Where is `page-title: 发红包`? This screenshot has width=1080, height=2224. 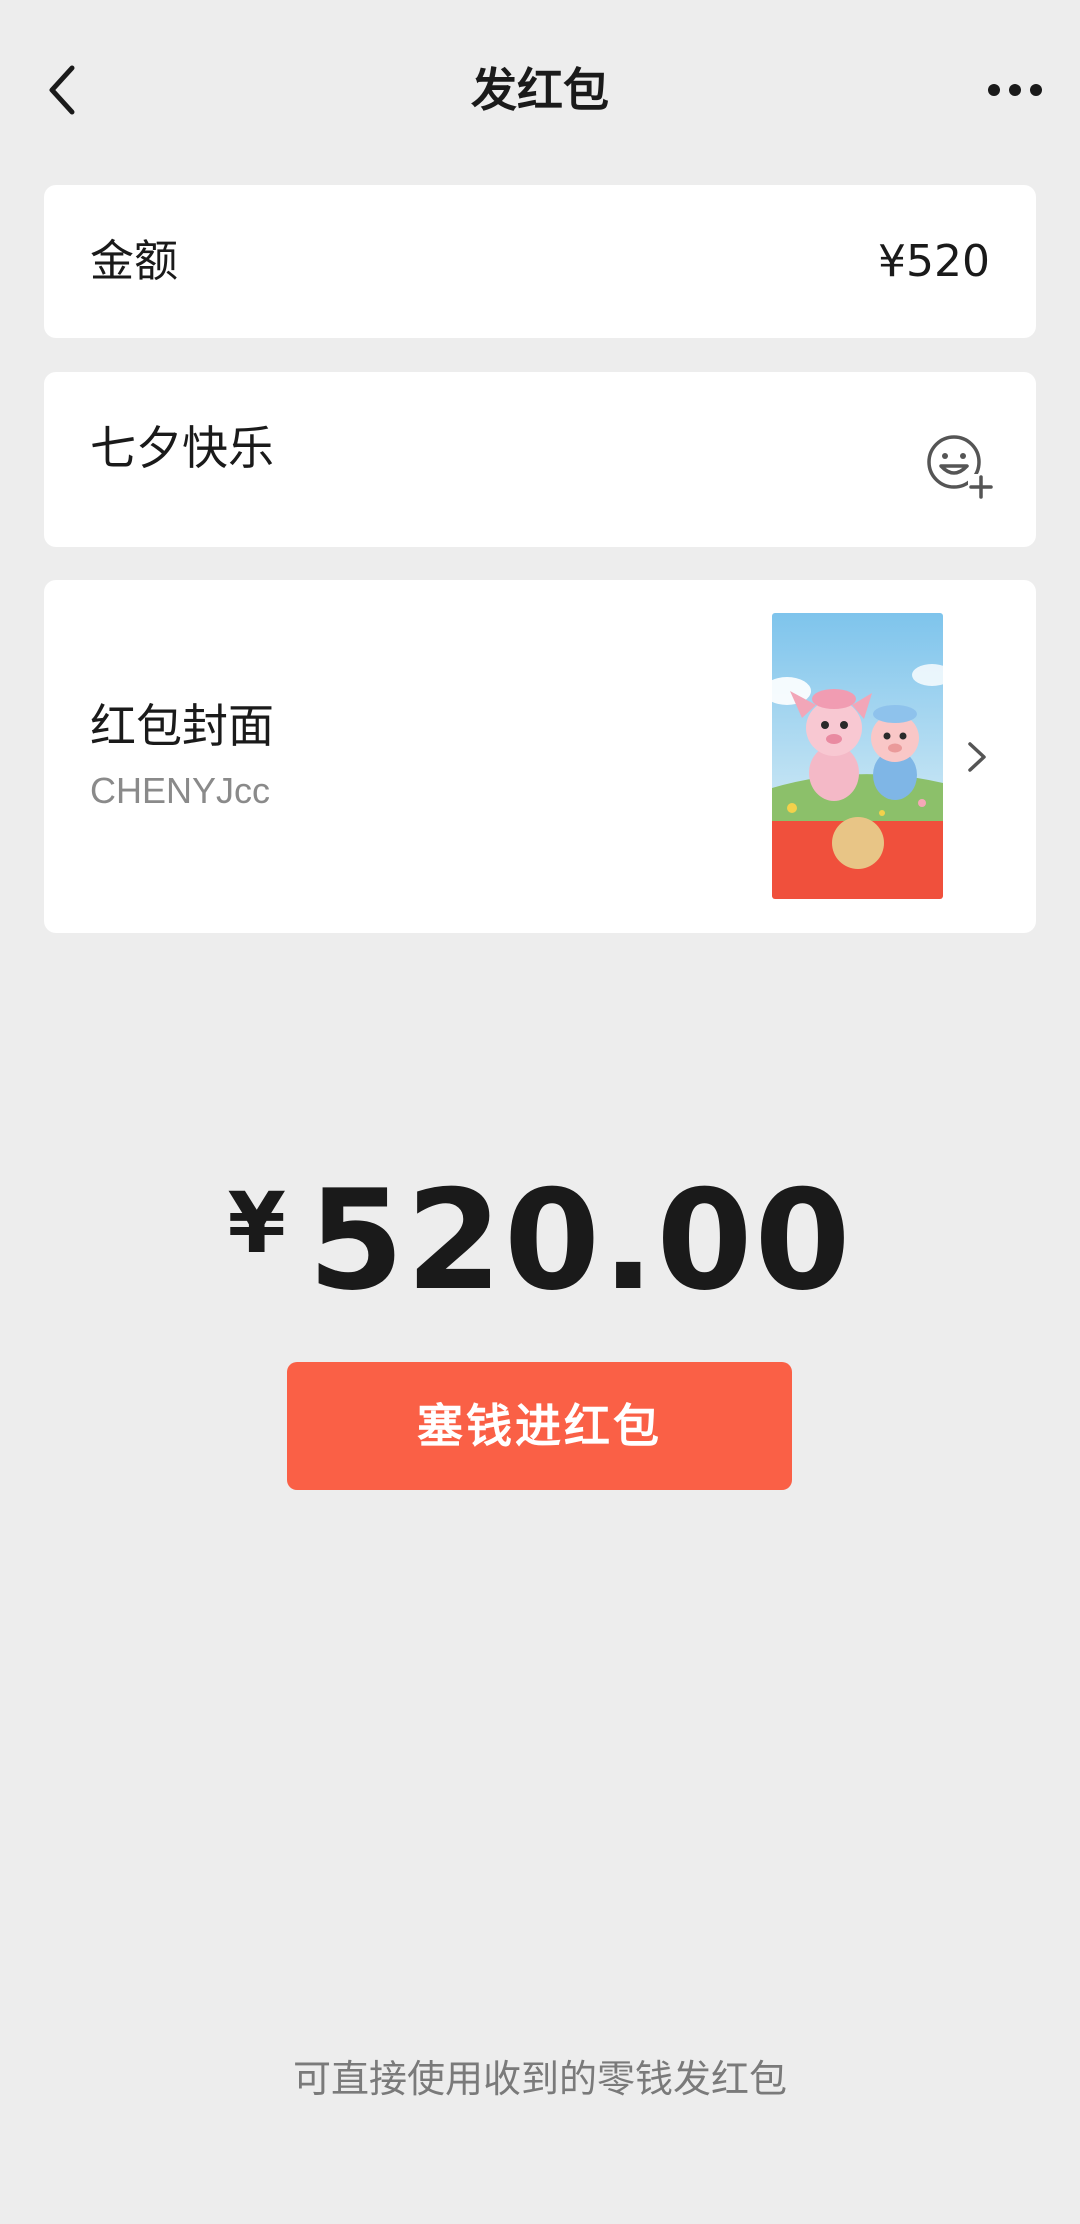 page-title: 发红包 is located at coordinates (540, 90).